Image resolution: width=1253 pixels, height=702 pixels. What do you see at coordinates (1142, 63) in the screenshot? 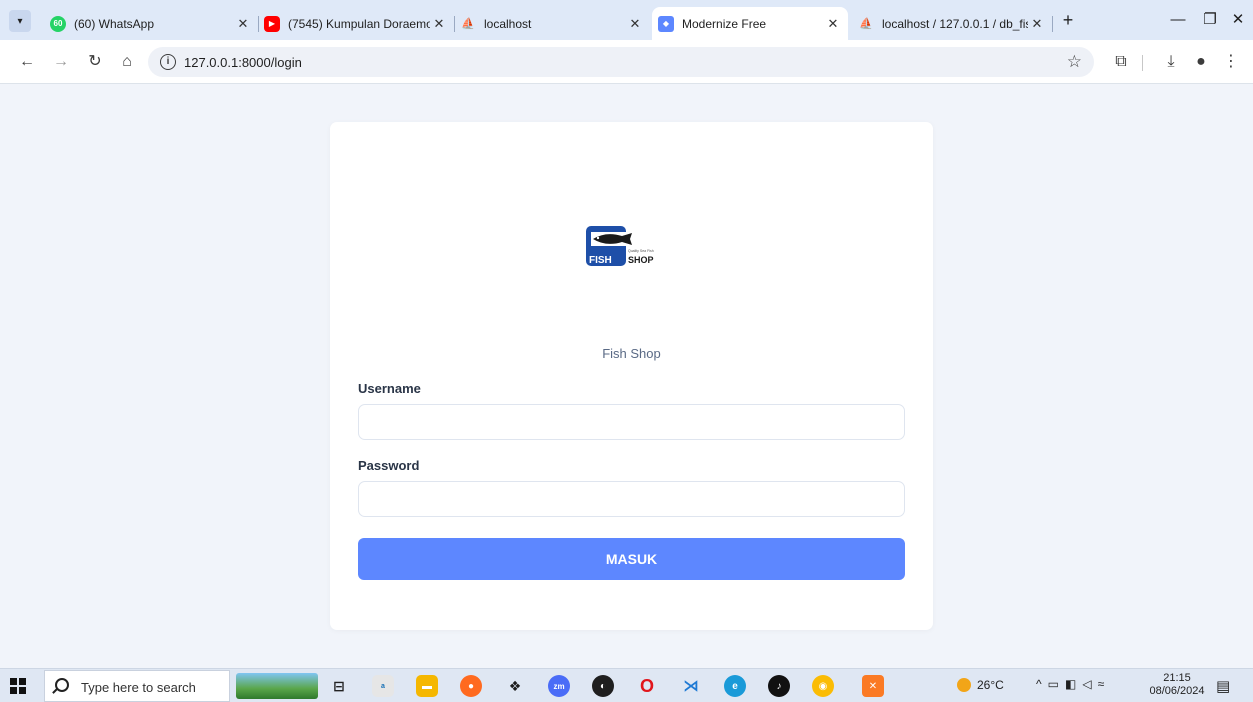
I see `toolbar-divider` at bounding box center [1142, 63].